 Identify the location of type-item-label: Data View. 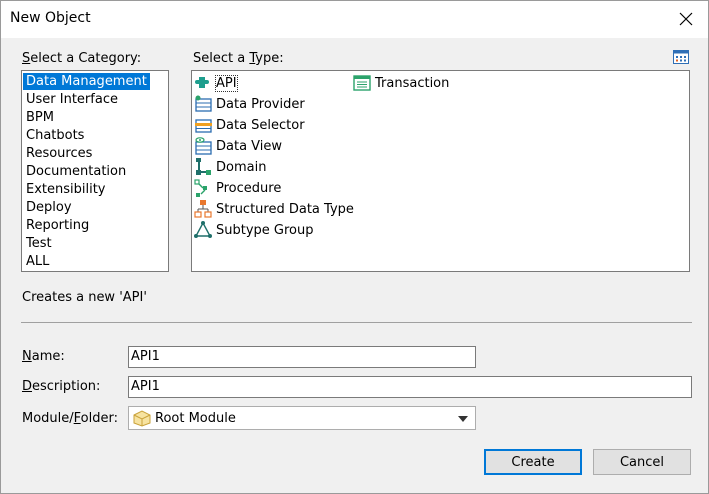
(249, 146).